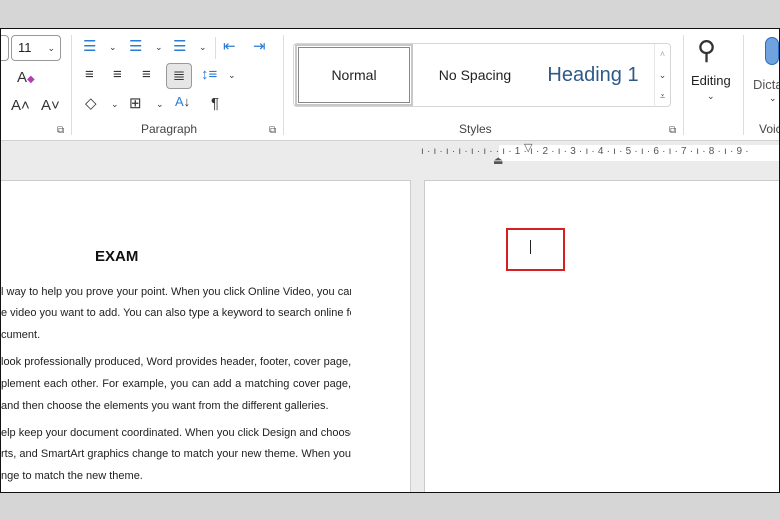 The height and width of the screenshot is (520, 780). What do you see at coordinates (498, 160) in the screenshot?
I see `left-indent-marker: ⏏` at bounding box center [498, 160].